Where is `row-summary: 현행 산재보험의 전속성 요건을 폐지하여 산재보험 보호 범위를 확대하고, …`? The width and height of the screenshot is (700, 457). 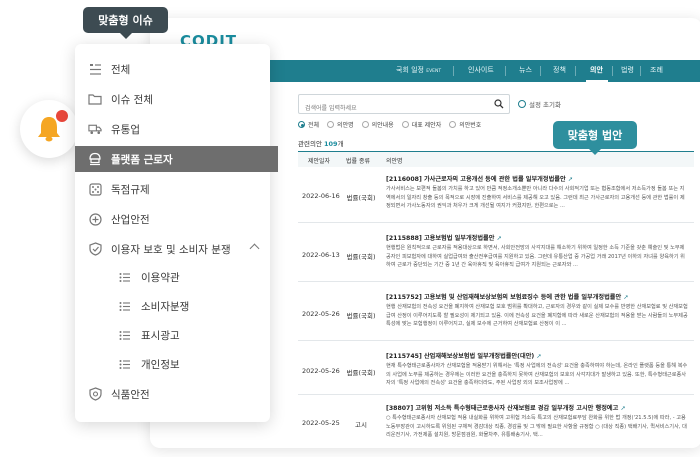
row-summary: 현행 산재보험의 전속성 요건을 폐지하여 산재보험 보호 범위를 확대하고, … is located at coordinates (537, 316).